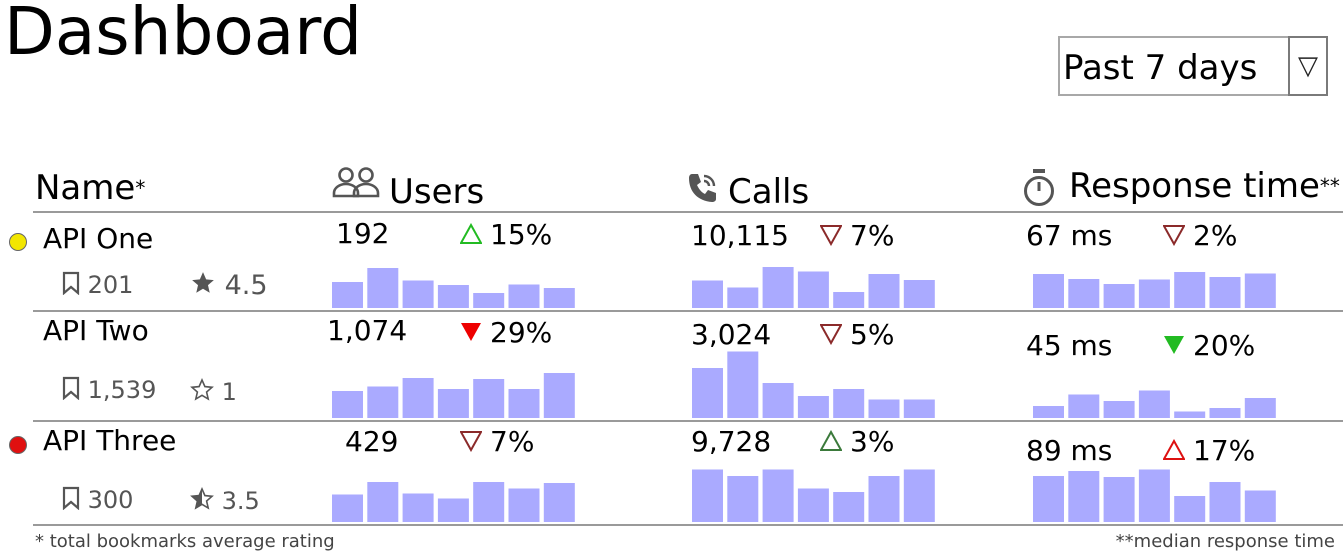 This screenshot has height=556, width=1343. What do you see at coordinates (185, 541) in the screenshot?
I see `footnote-bookmarks-rating: * total bookmarks average rating` at bounding box center [185, 541].